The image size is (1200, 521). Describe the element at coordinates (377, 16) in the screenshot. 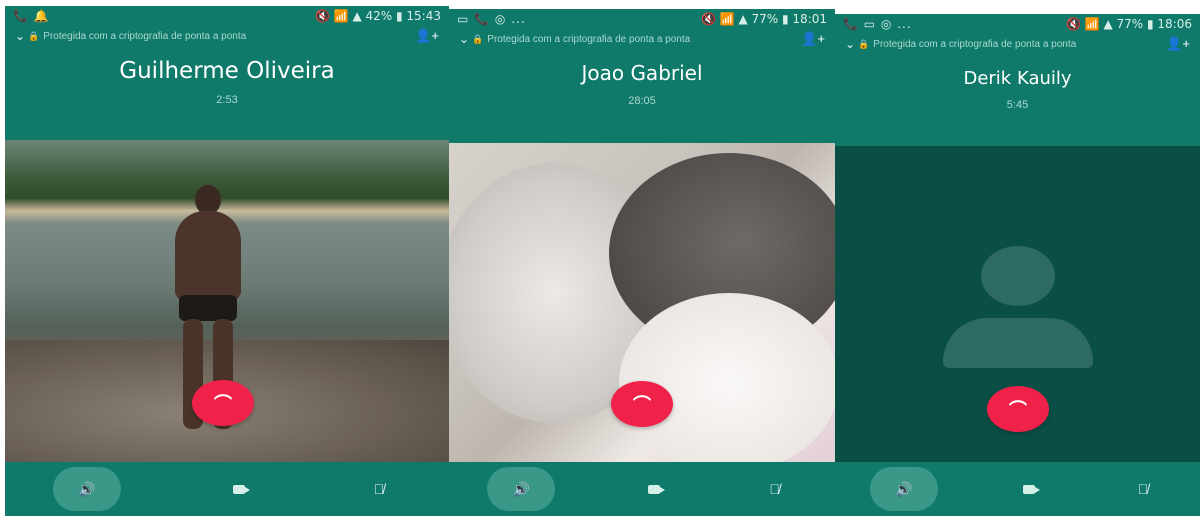

I see `status-right-info: 🔇 📶 ▲ 42% ▮ 15:43` at that location.